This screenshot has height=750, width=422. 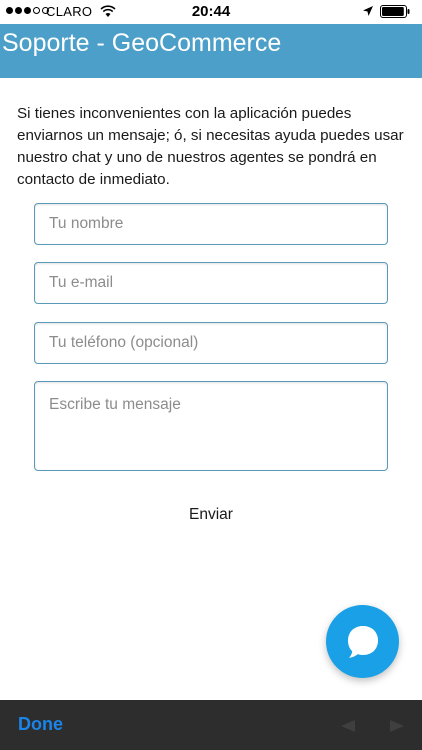 What do you see at coordinates (40, 724) in the screenshot?
I see `done-button: Done` at bounding box center [40, 724].